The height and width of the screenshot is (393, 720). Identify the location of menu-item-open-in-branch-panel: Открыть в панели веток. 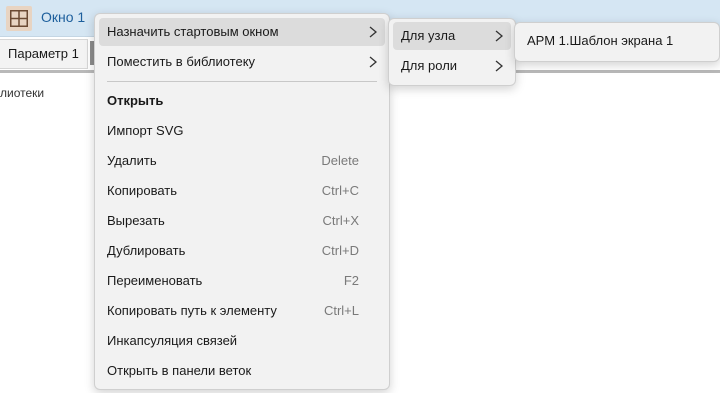
(242, 371).